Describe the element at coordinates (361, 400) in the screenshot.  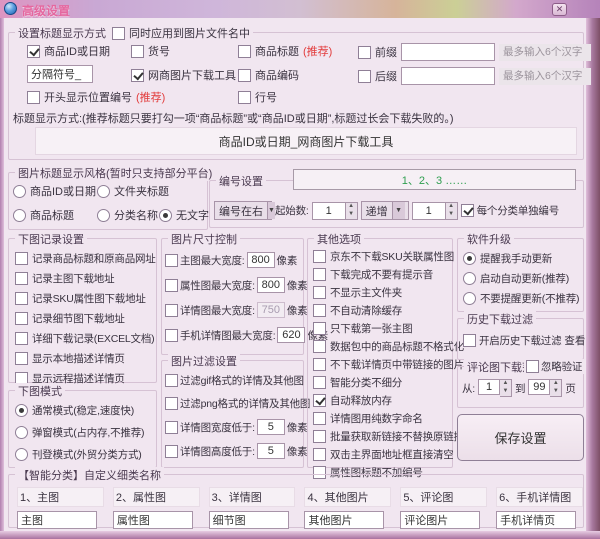
I see `other-option-label: 自动释放内存` at that location.